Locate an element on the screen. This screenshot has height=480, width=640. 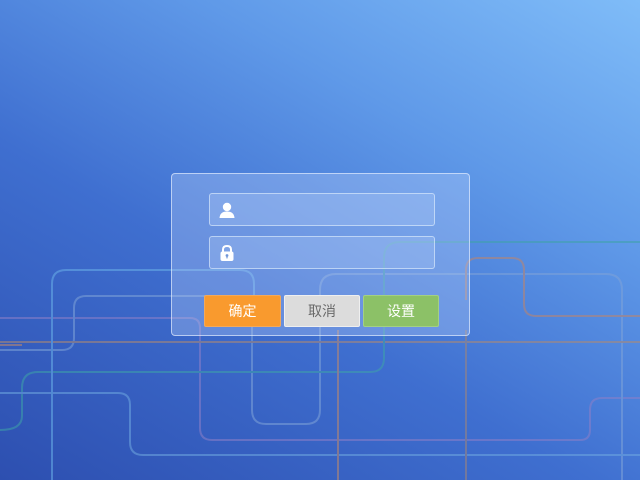
password-field is located at coordinates (322, 252).